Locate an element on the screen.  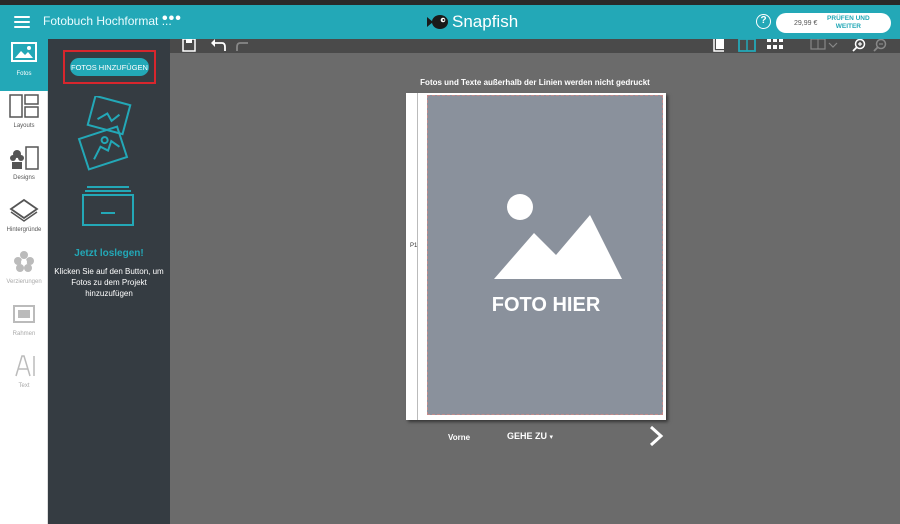
next-page-chevron-icon is located at coordinates (656, 436).